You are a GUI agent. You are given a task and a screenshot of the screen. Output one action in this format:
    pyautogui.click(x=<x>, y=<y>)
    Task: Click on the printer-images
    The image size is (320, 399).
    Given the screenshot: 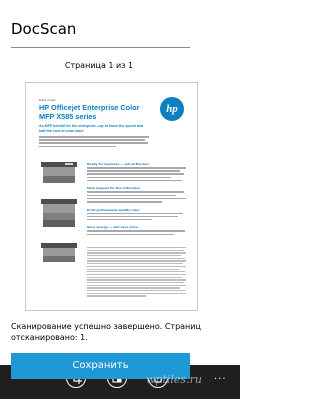 What is the action you would take?
    pyautogui.click(x=60, y=217)
    